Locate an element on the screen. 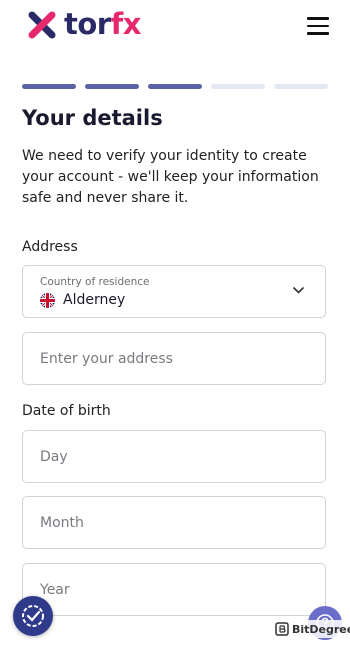  hamburger-menu-icon is located at coordinates (318, 26).